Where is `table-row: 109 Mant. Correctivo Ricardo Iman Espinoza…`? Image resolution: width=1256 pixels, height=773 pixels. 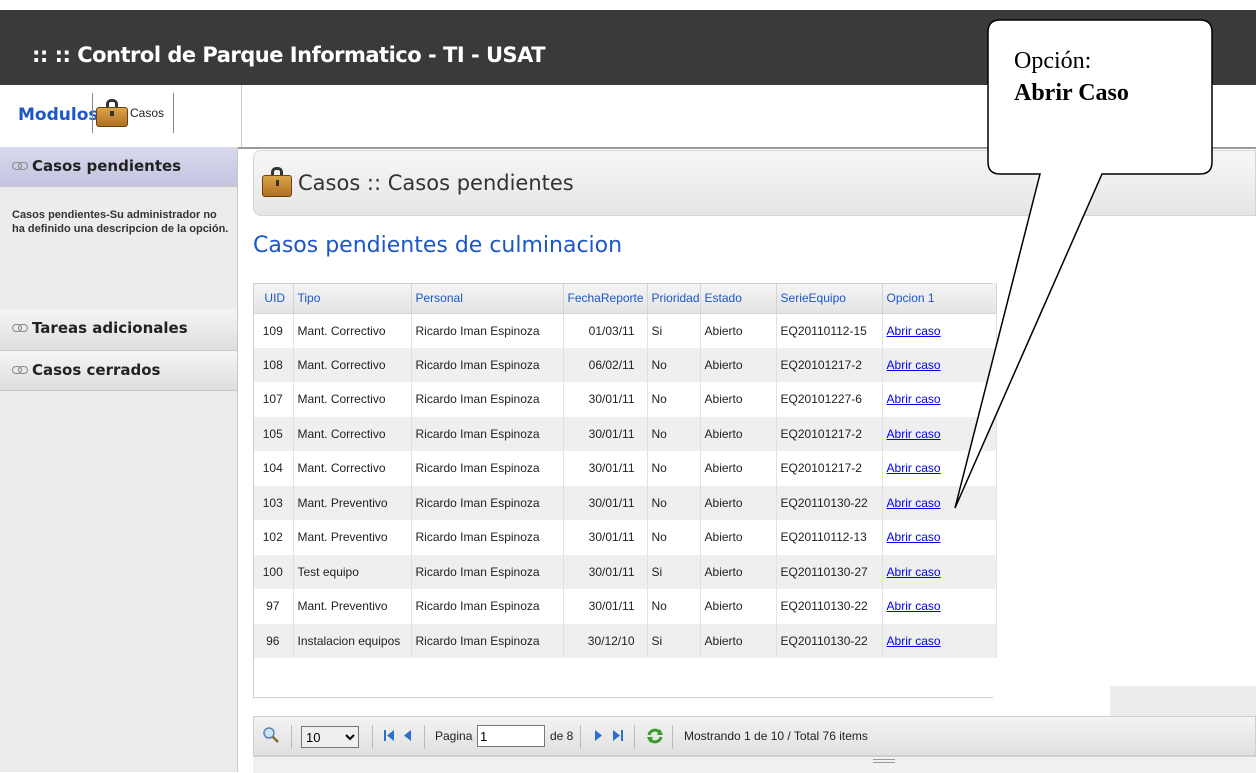
table-row: 109 Mant. Correctivo Ricardo Iman Espinoza… is located at coordinates (625, 330).